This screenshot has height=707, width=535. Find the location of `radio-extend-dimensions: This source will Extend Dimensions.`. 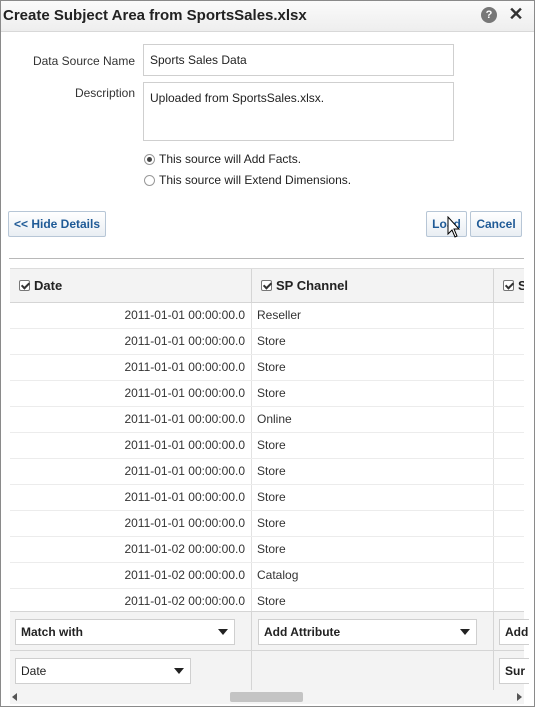

radio-extend-dimensions: This source will Extend Dimensions. is located at coordinates (247, 180).